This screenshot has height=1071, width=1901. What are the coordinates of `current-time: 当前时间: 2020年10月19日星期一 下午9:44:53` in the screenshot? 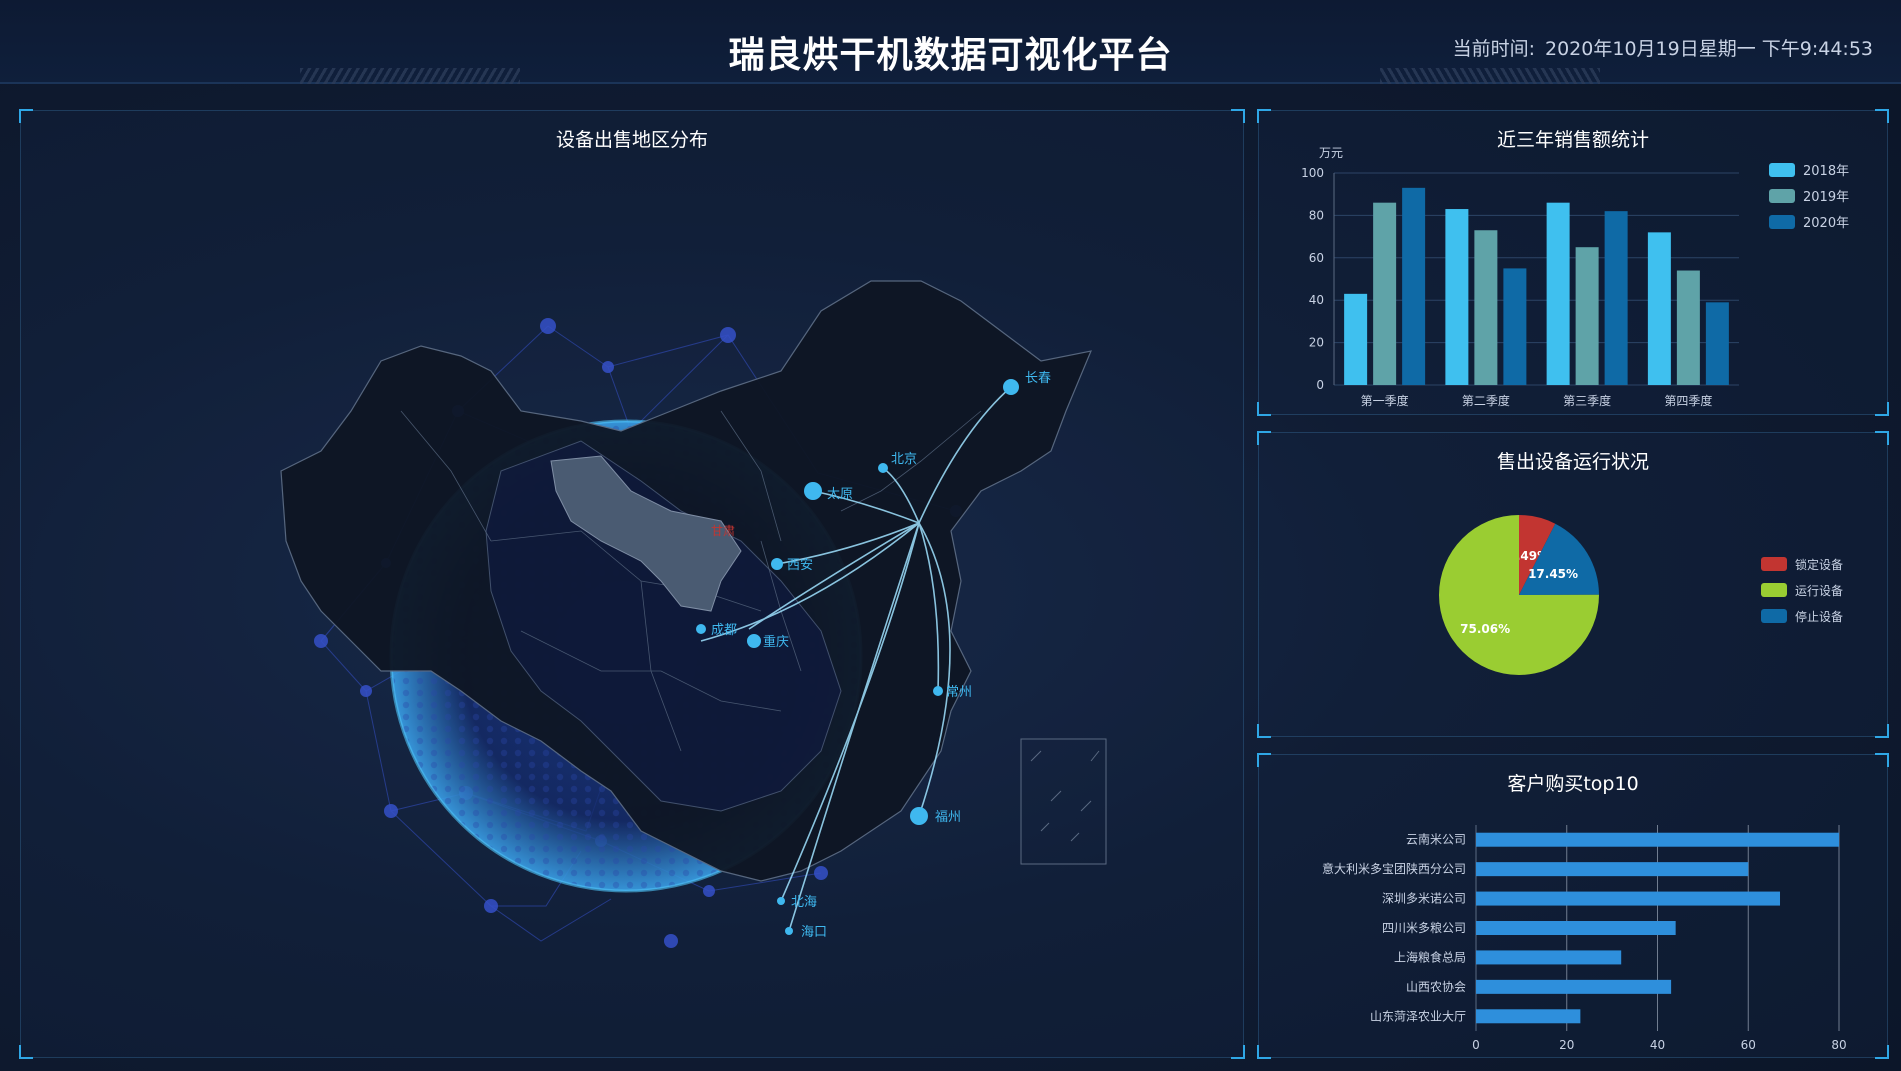 It's located at (1663, 47).